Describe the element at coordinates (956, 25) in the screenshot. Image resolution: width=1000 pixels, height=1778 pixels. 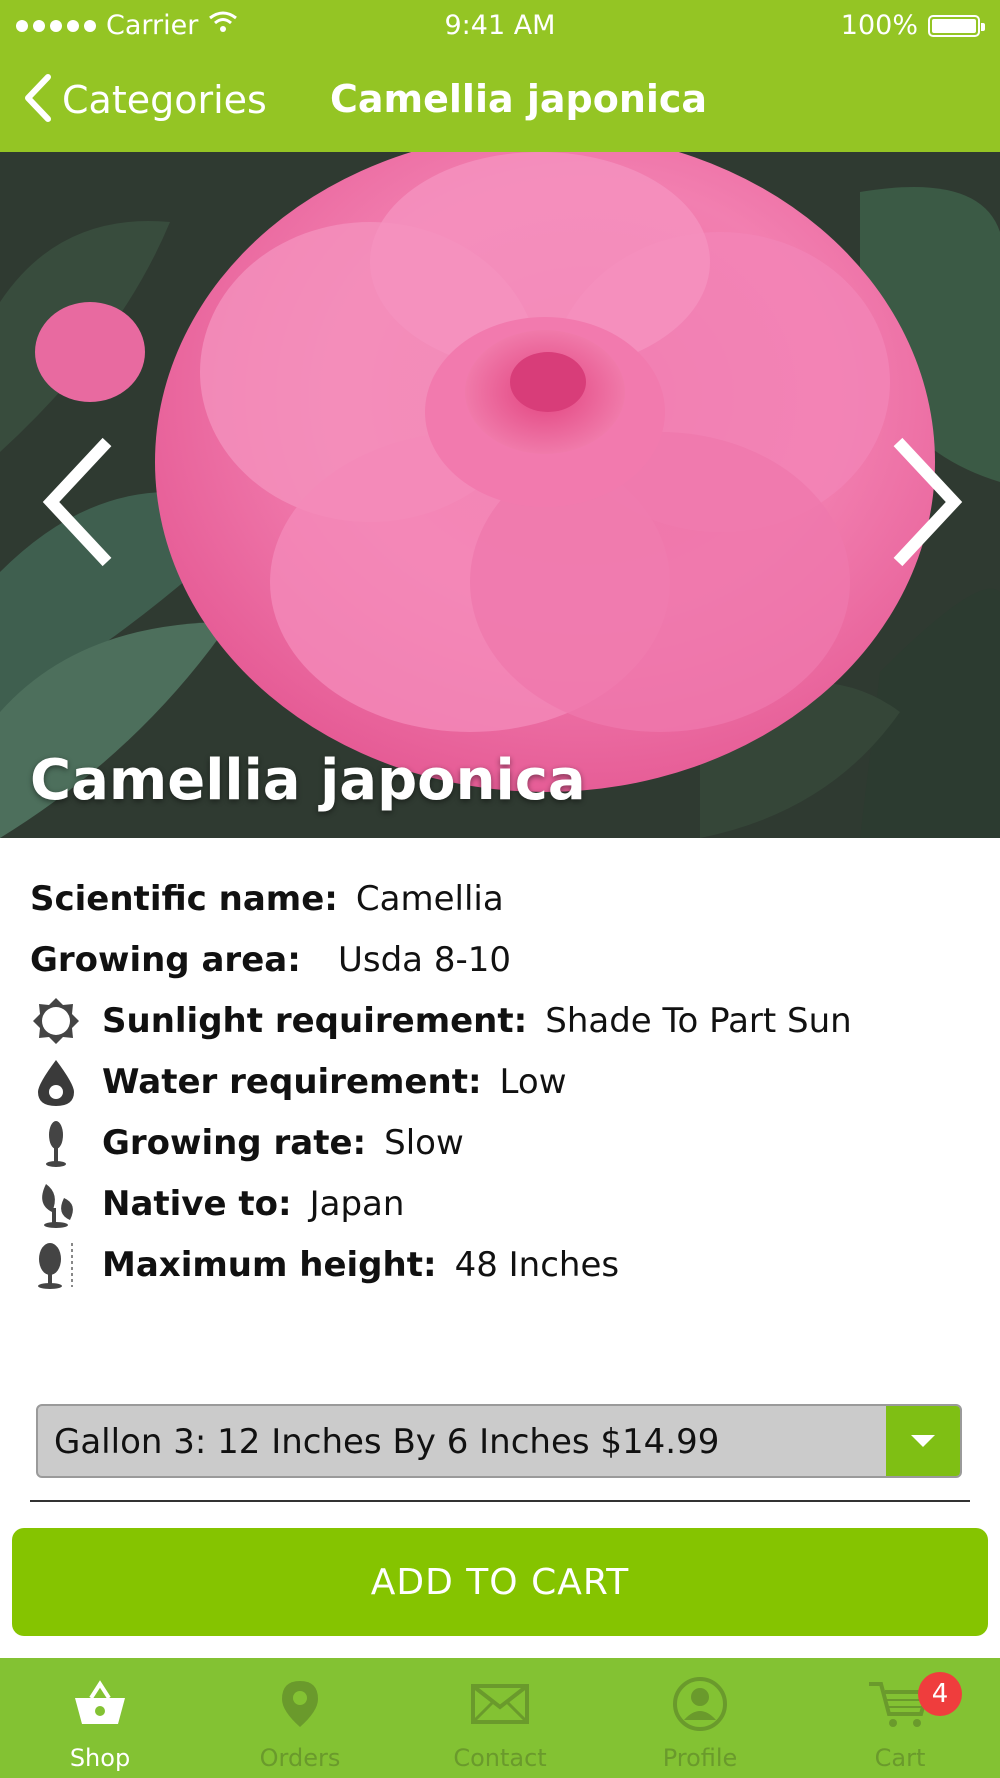
I see `battery-icon` at that location.